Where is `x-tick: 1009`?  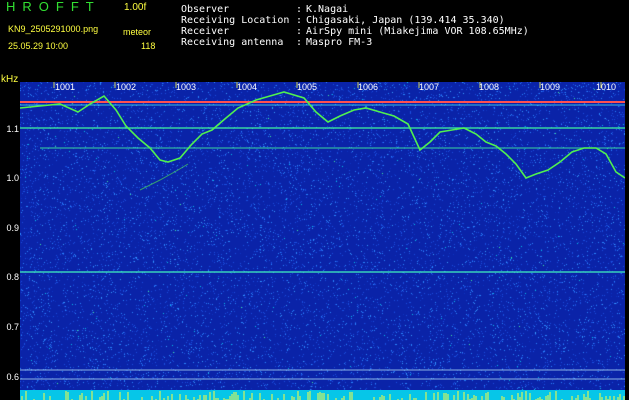 x-tick: 1009 is located at coordinates (550, 87).